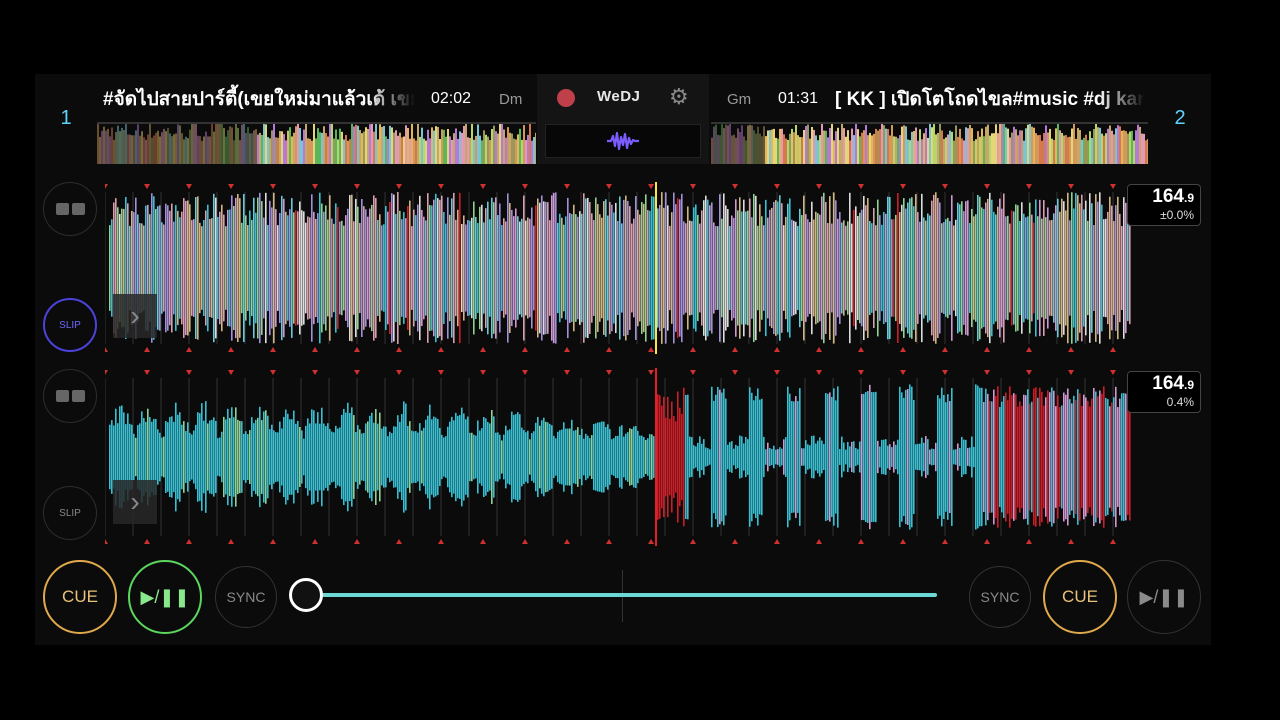 The width and height of the screenshot is (1280, 720). Describe the element at coordinates (621, 595) in the screenshot. I see `crossfader-track` at that location.